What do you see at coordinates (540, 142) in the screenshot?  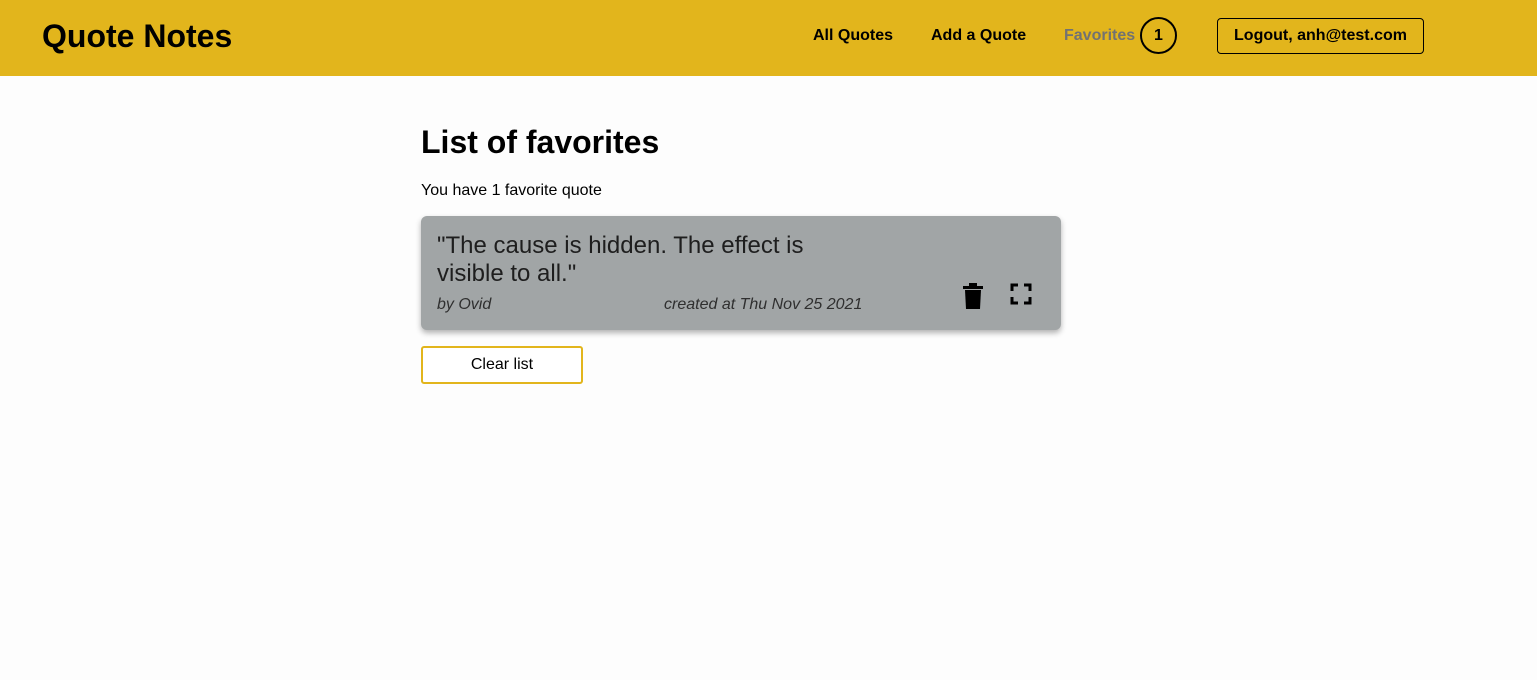 I see `page-title: List of favorites` at bounding box center [540, 142].